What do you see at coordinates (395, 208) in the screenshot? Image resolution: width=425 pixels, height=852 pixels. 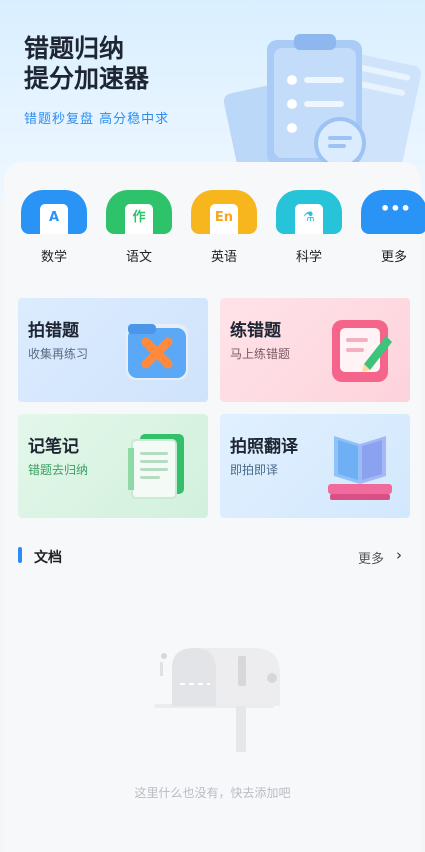 I see `more-glyph: •••` at bounding box center [395, 208].